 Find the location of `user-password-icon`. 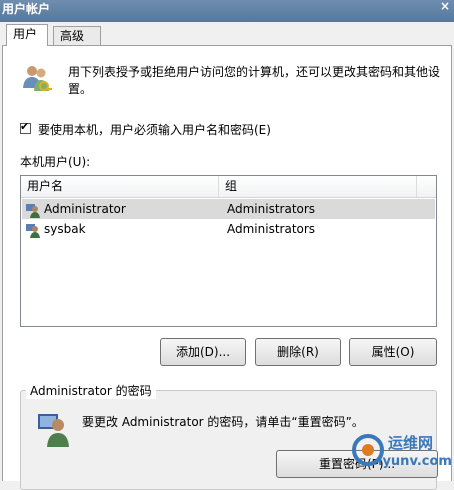

user-password-icon is located at coordinates (53, 430).